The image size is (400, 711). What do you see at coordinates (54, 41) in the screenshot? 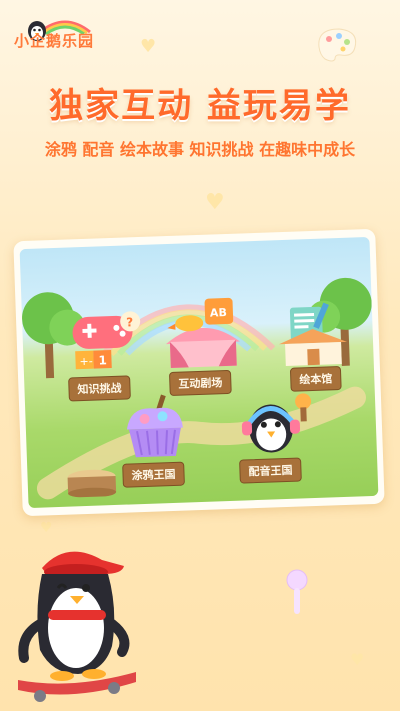
I see `logo-text: 小企鹅乐园` at bounding box center [54, 41].